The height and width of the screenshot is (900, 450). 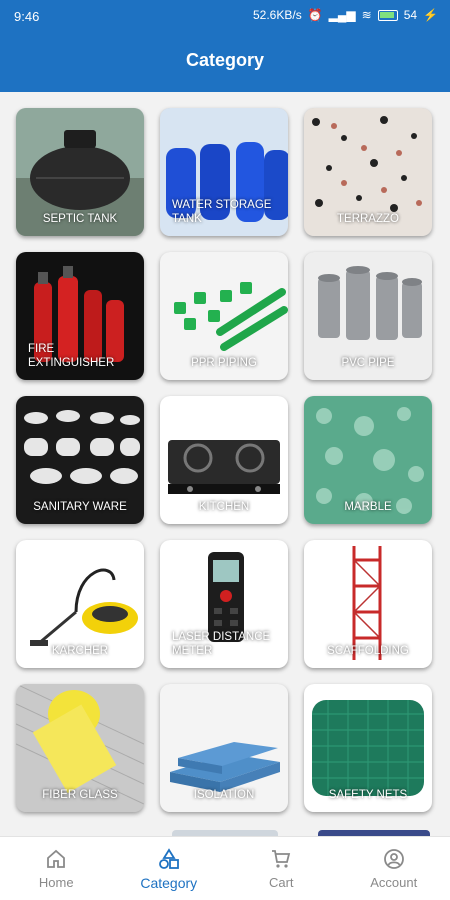 I want to click on category-label: SAFETY NETS, so click(x=368, y=795).